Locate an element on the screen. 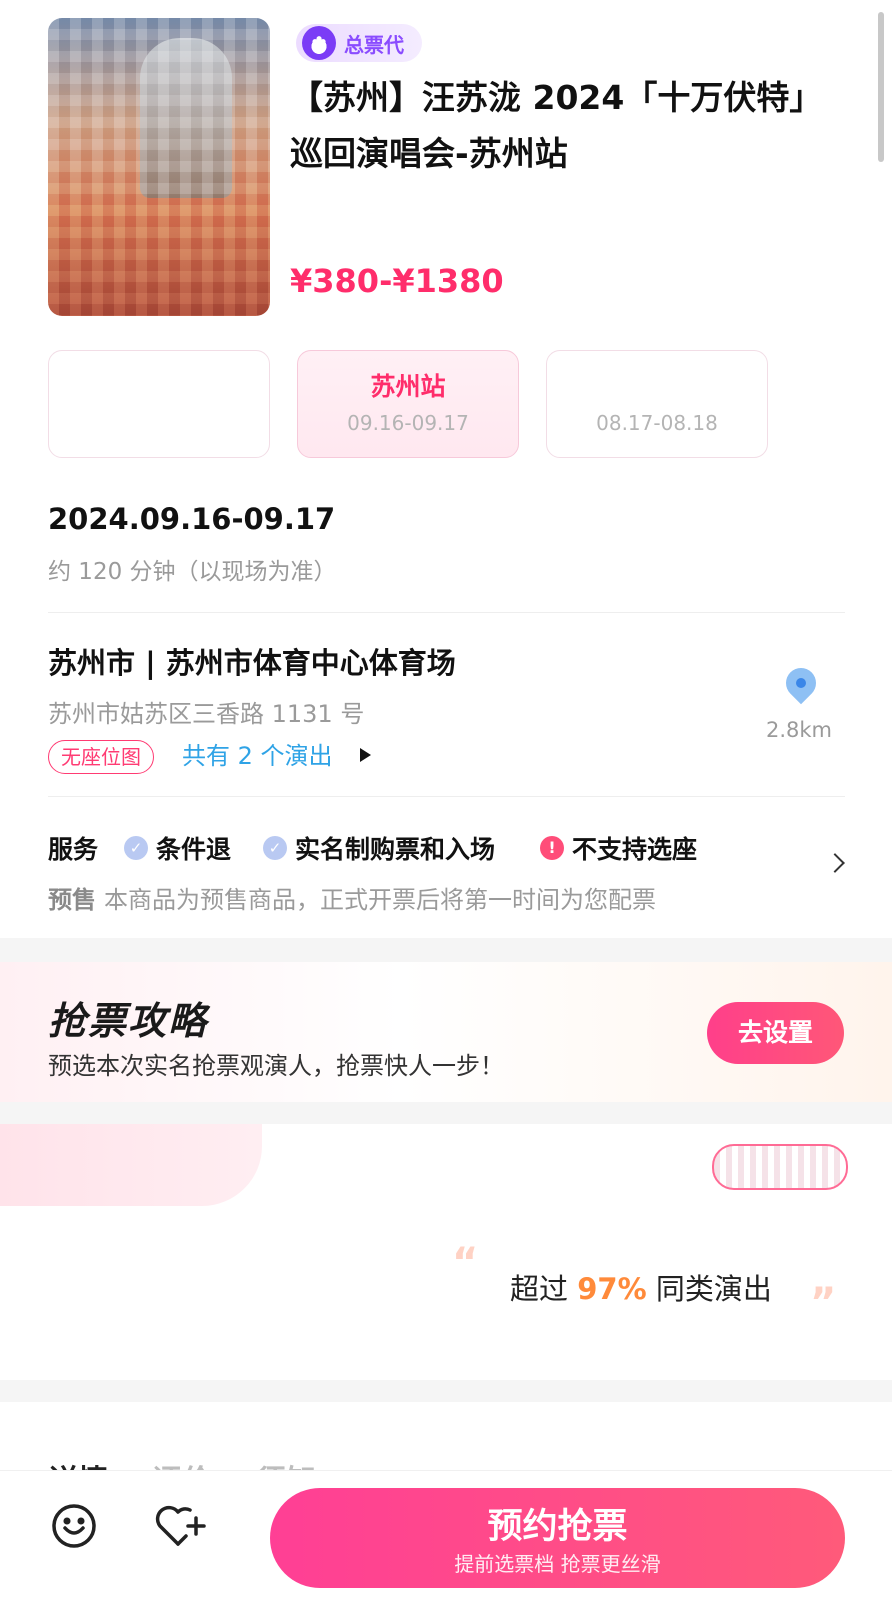 The height and width of the screenshot is (1617, 892). cta-main-label: 预约抢票 is located at coordinates (557, 1527).